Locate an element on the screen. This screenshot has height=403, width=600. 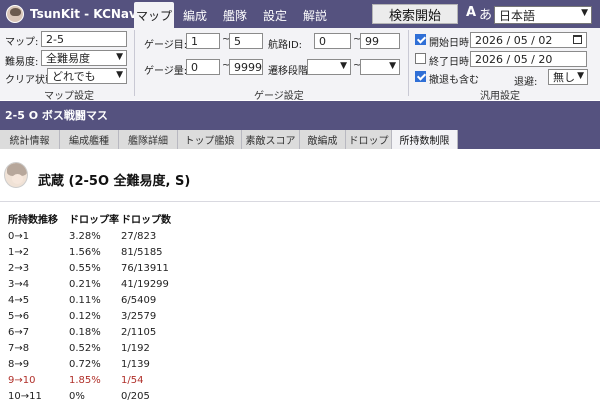
column-header-rate: ドロップ率 is located at coordinates (94, 220).